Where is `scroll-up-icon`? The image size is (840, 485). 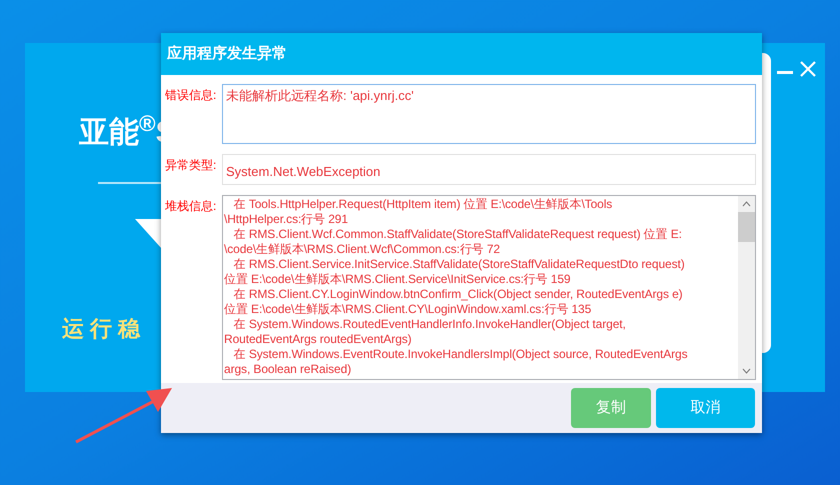
scroll-up-icon is located at coordinates (746, 204).